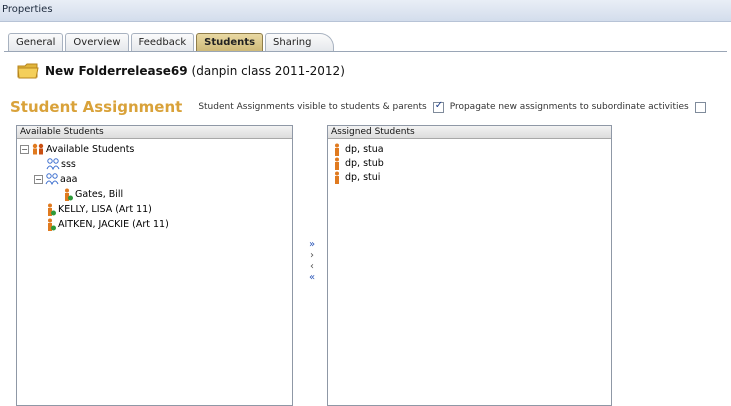 The width and height of the screenshot is (731, 406). I want to click on tab-overview: Overview, so click(97, 42).